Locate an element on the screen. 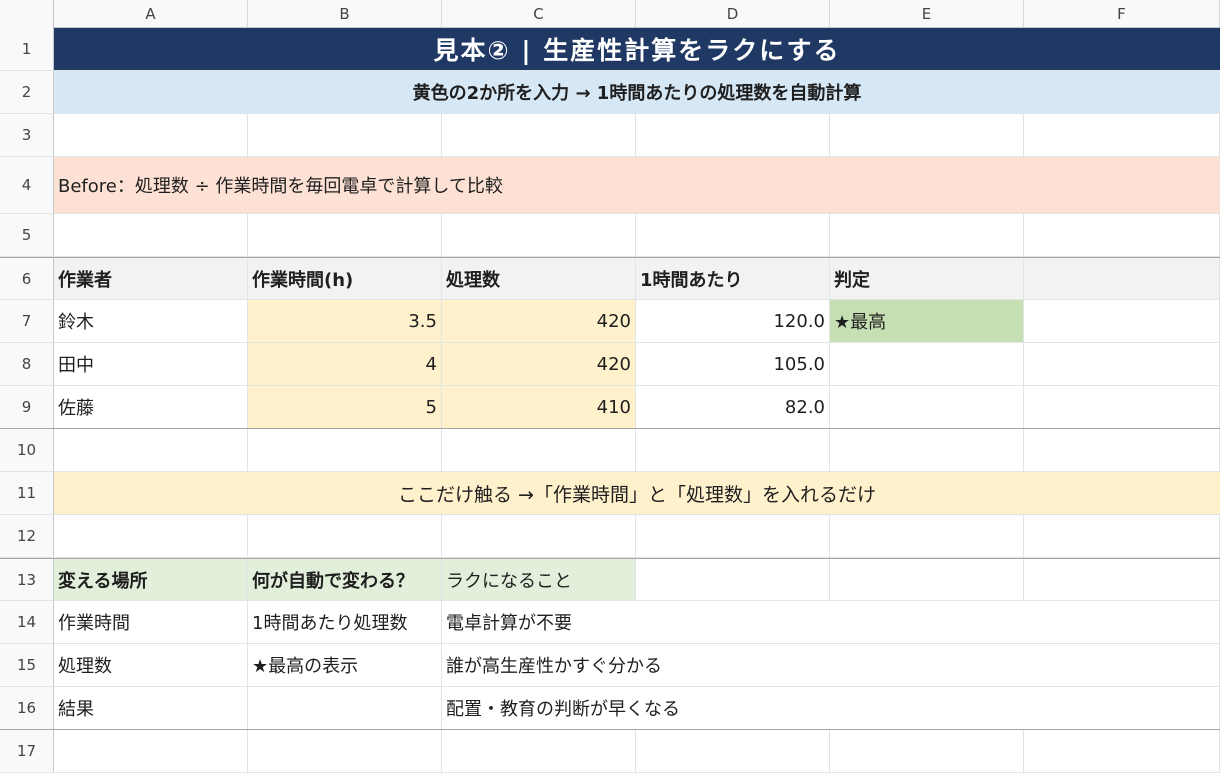 Image resolution: width=1220 pixels, height=776 pixels. cell-e12 is located at coordinates (927, 536).